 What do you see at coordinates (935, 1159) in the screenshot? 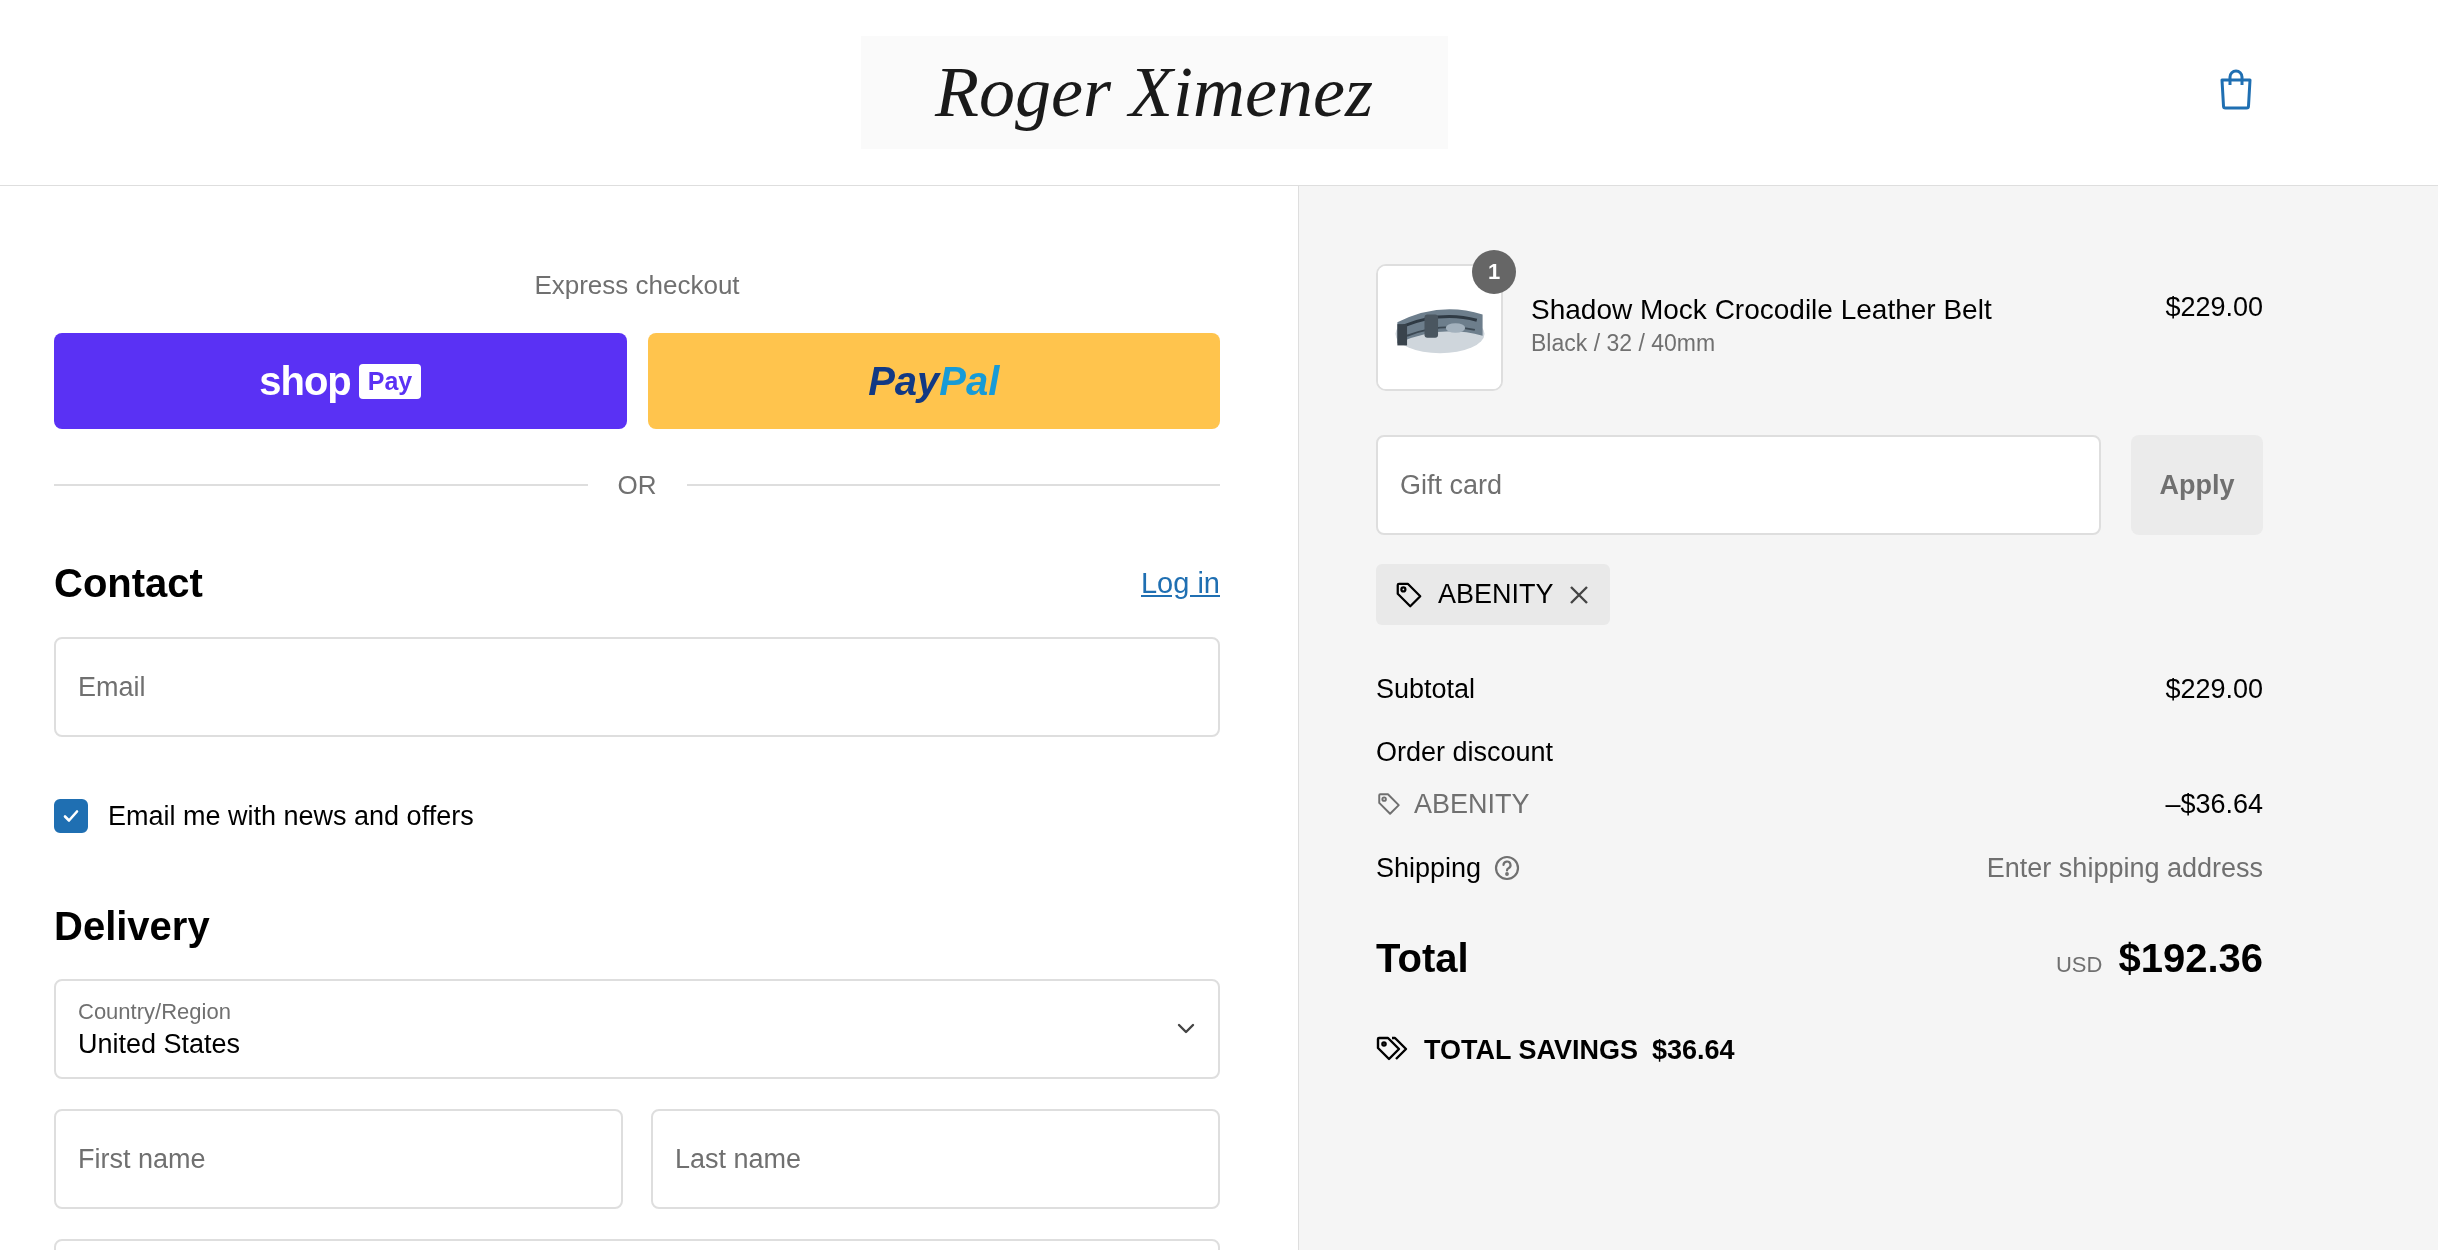
I see `input-field: Last name` at bounding box center [935, 1159].